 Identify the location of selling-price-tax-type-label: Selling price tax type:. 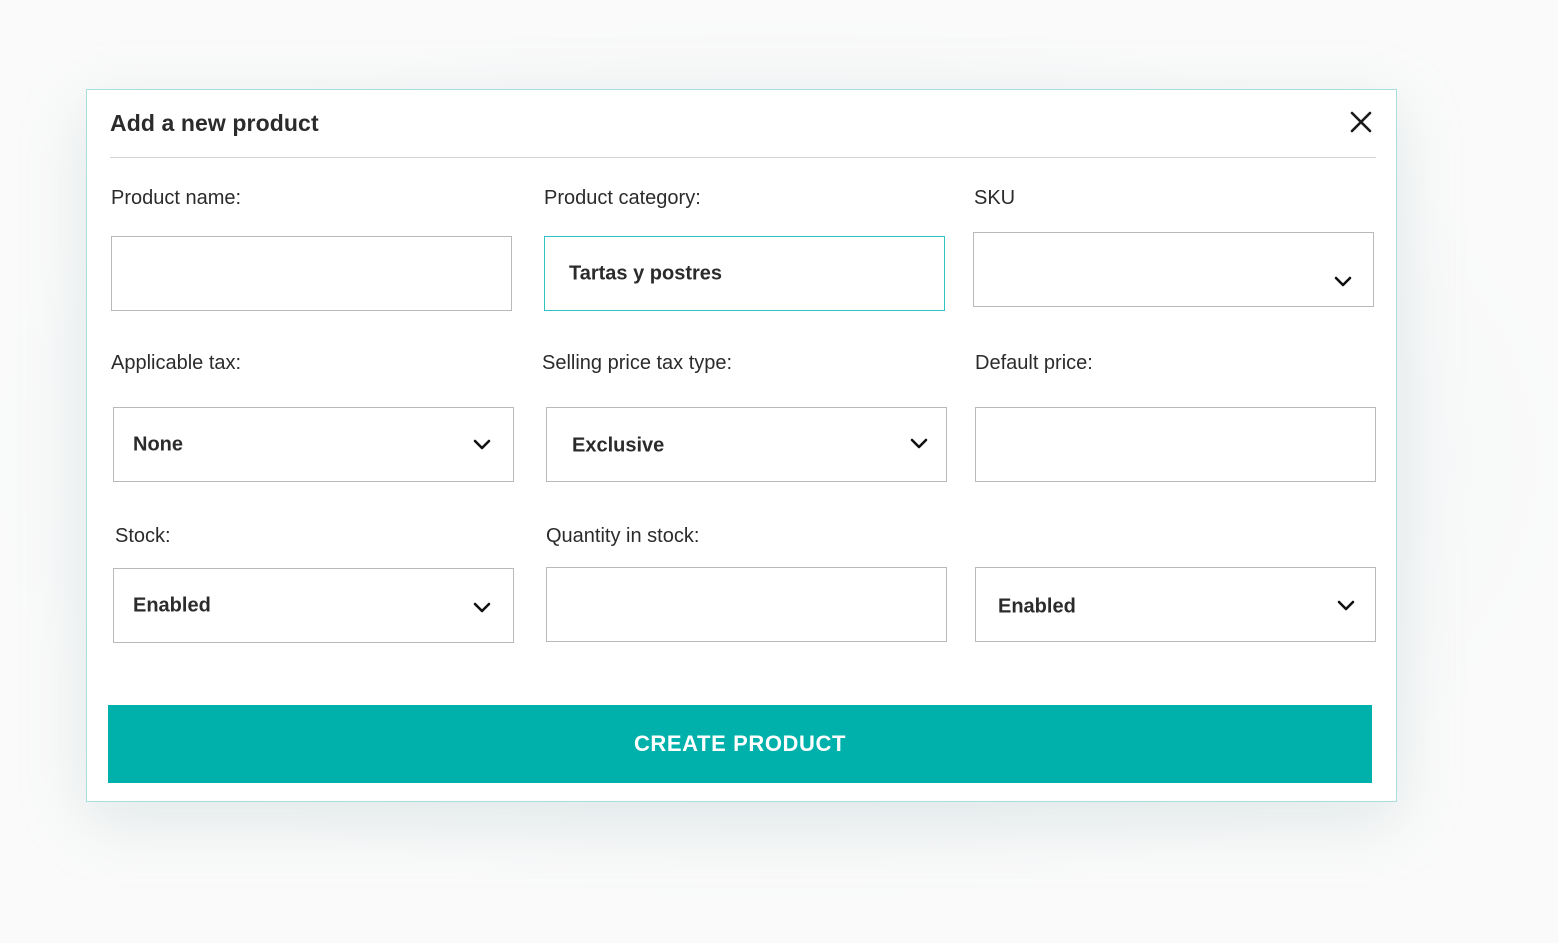
(637, 363).